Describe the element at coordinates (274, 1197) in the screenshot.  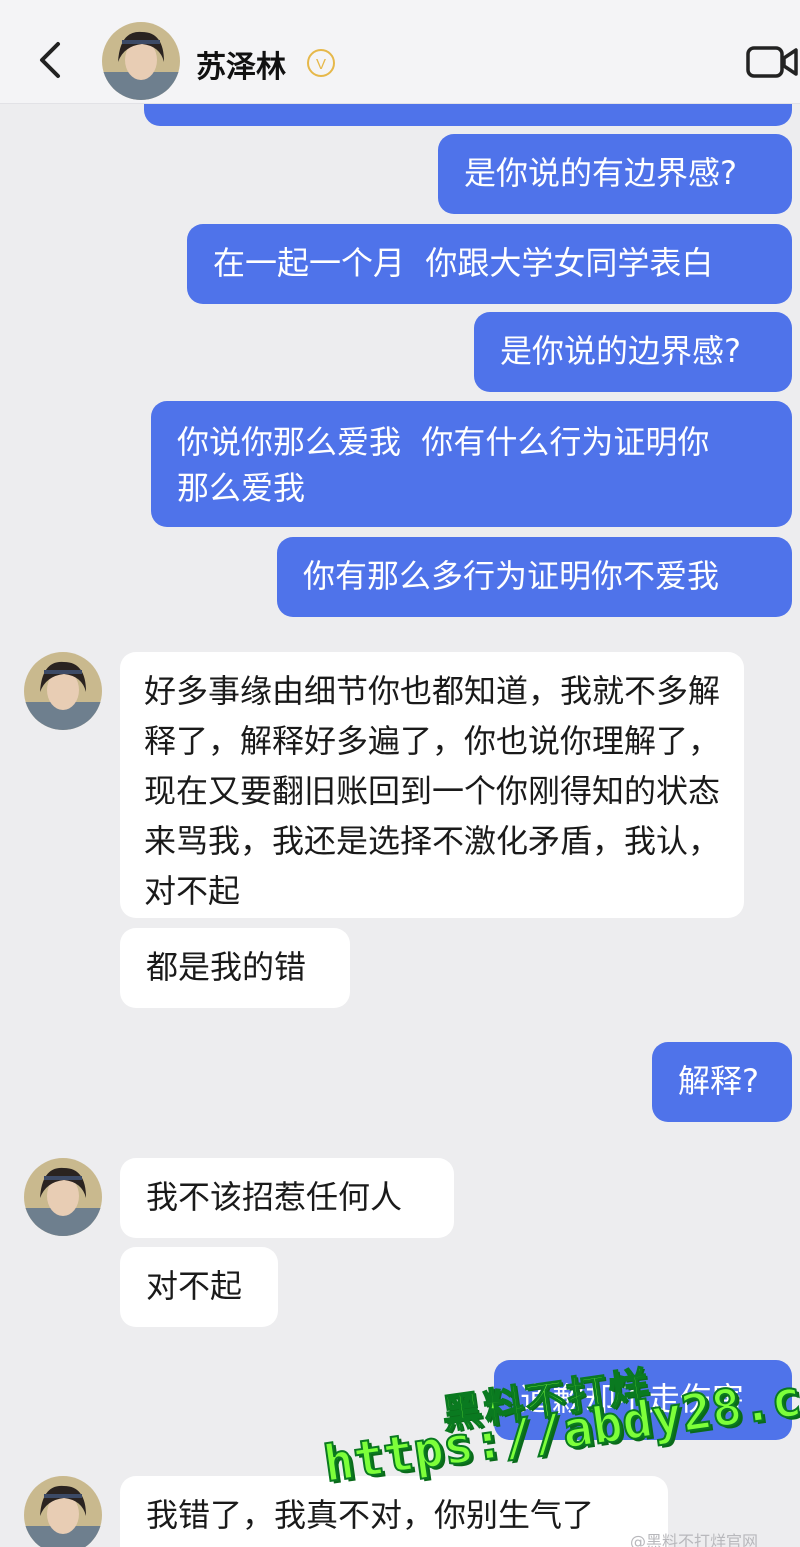
I see `message-text: 我不该招惹任何人` at that location.